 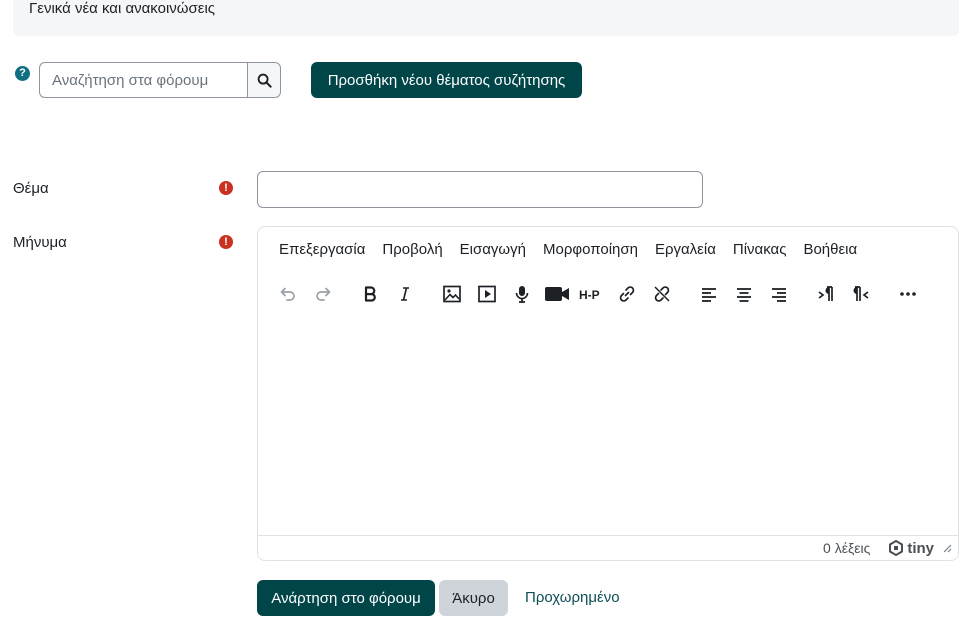 I want to click on subject-label: Θέμα, so click(x=31, y=188).